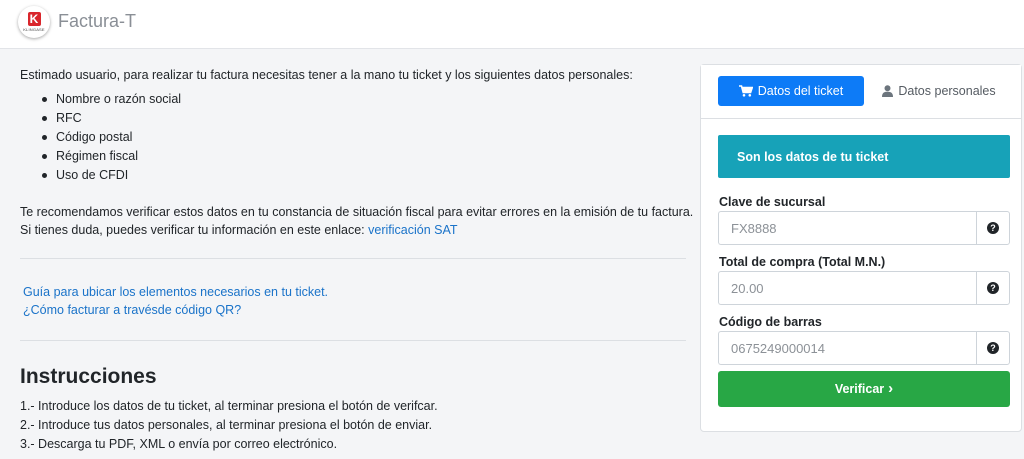 The height and width of the screenshot is (459, 1024). I want to click on instructions-title: Instrucciones, so click(88, 376).